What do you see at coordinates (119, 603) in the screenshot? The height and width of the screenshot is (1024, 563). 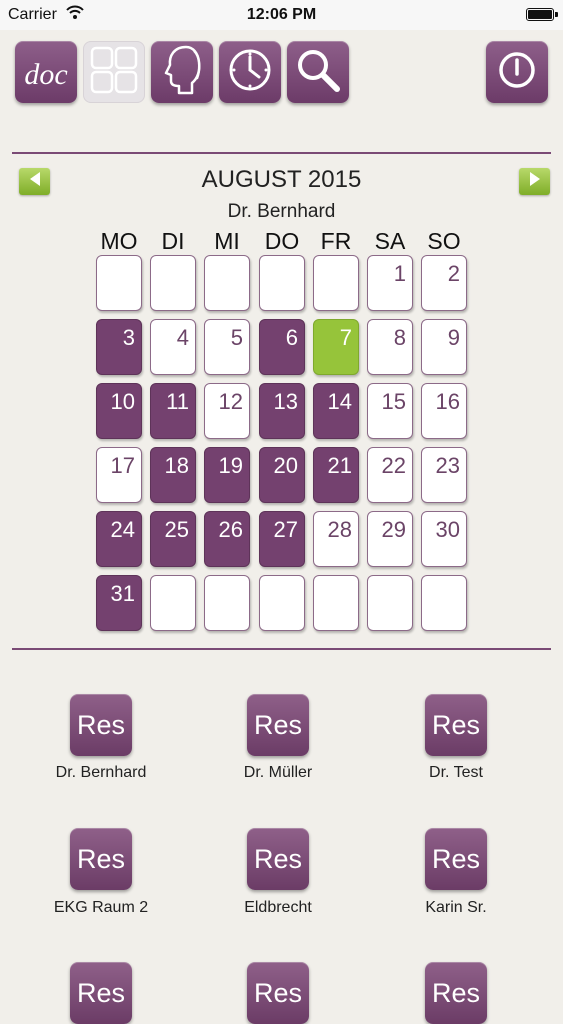 I see `calendar-day: 31` at bounding box center [119, 603].